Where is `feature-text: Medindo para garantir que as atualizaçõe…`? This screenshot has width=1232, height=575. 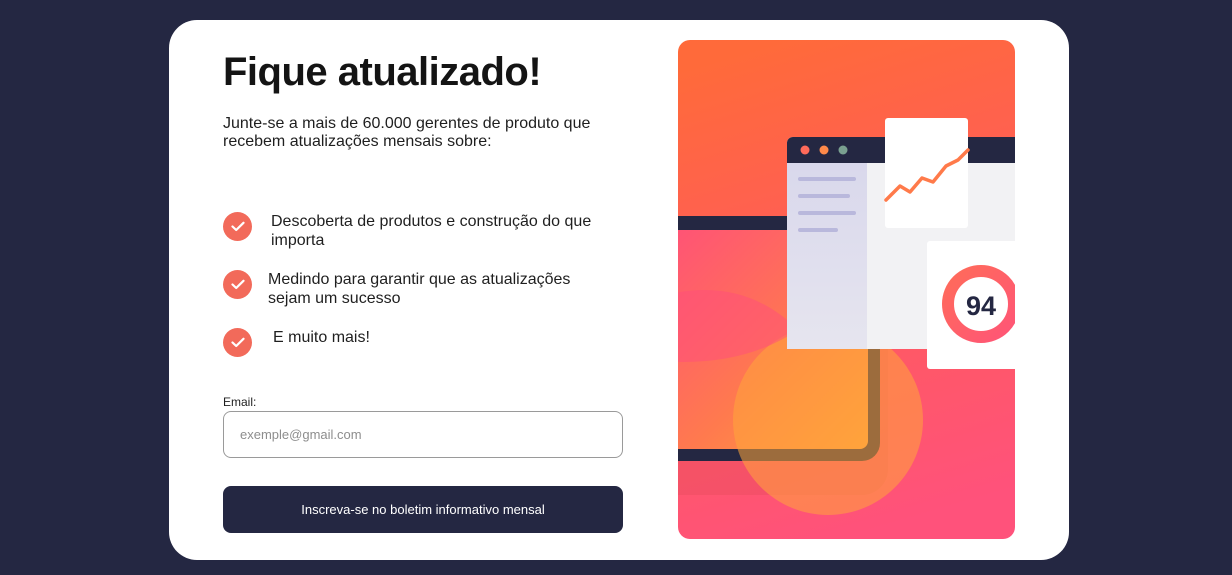 feature-text: Medindo para garantir que as atualizaçõe… is located at coordinates (419, 289).